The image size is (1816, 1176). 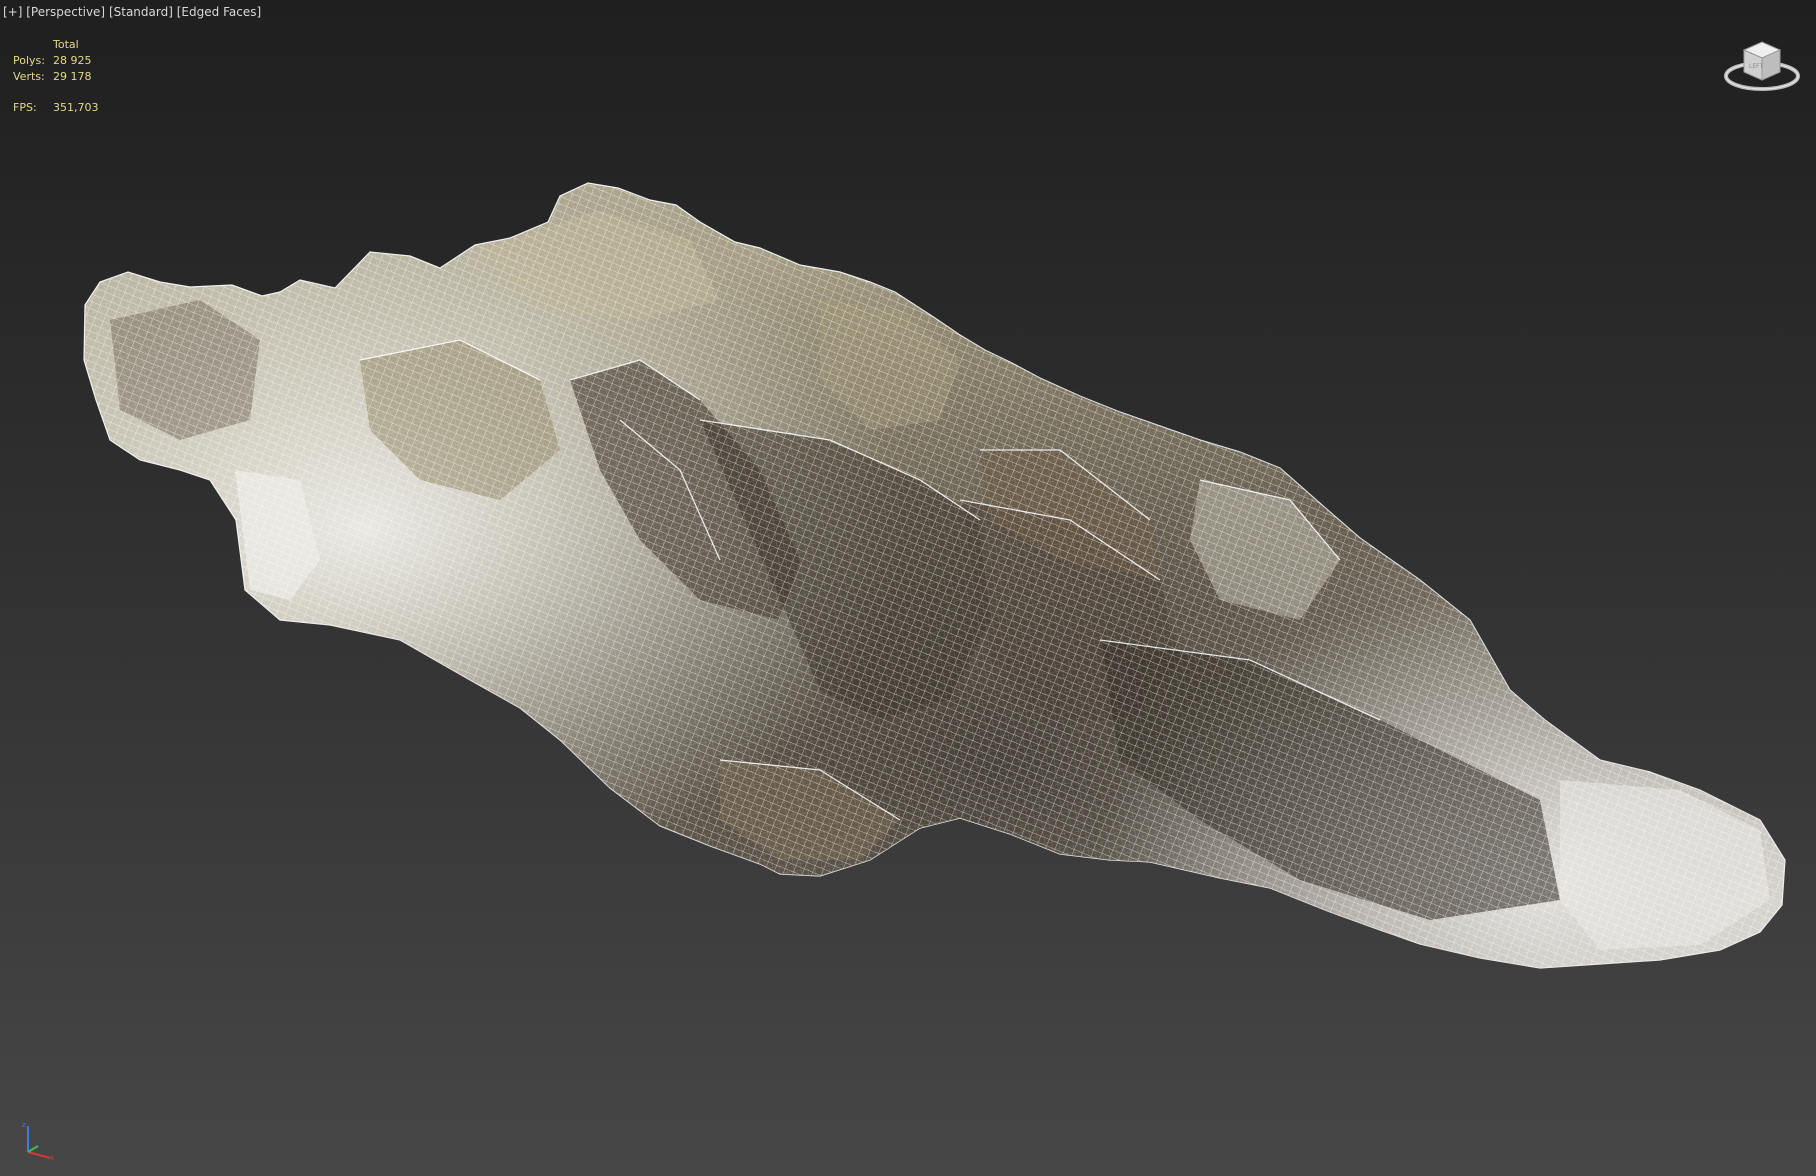 I want to click on viewcube-icon: LEFT, so click(x=1762, y=63).